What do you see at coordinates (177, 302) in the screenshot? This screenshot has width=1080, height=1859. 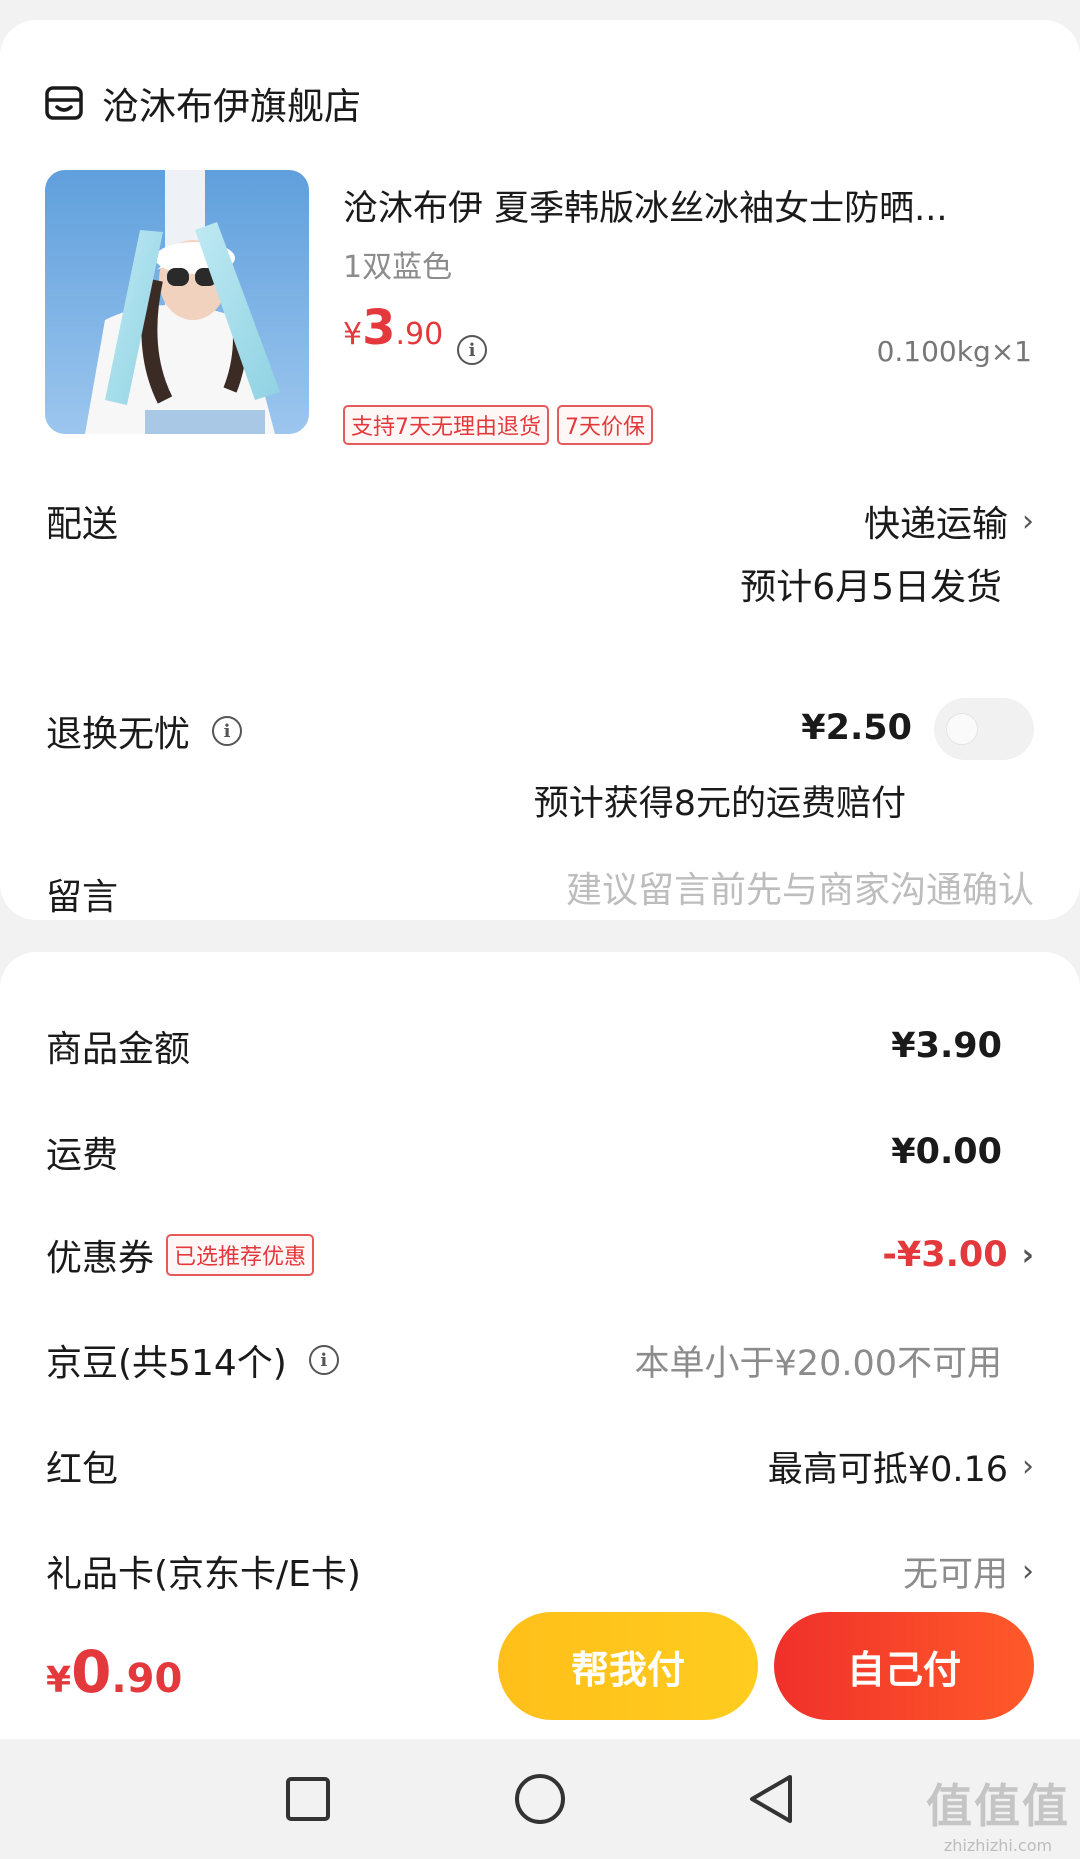 I see `product-image` at bounding box center [177, 302].